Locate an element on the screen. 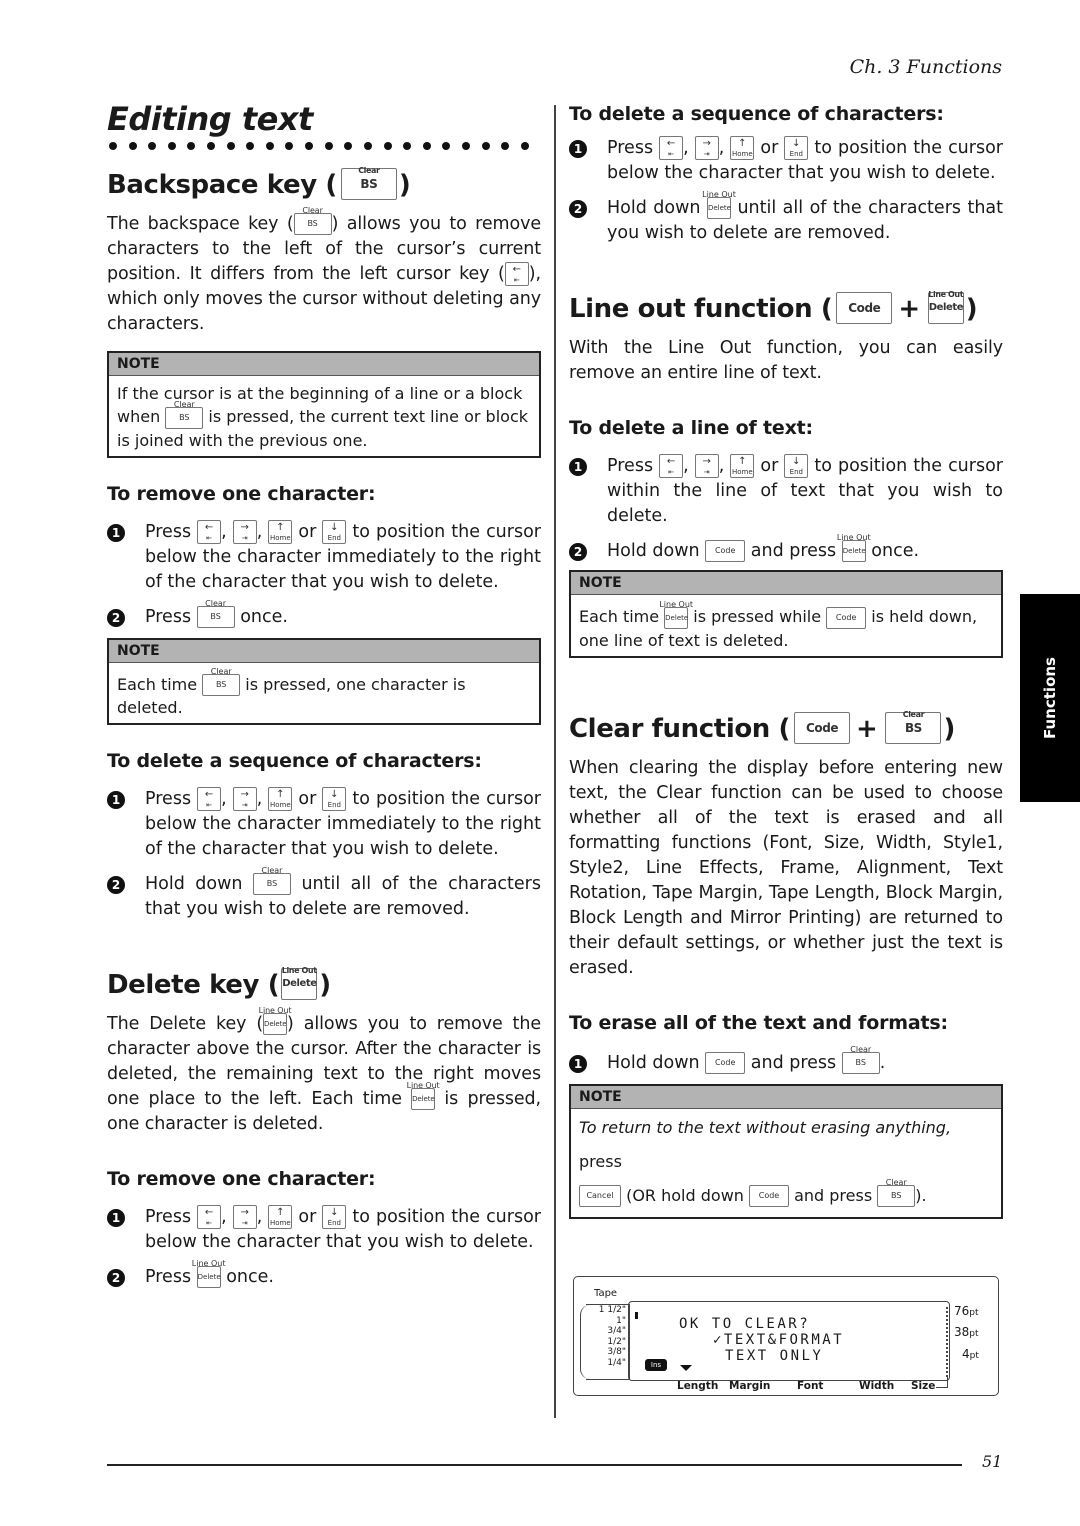 The image size is (1080, 1526). backspace-heading: Backspace key ( Clear BS ) is located at coordinates (259, 183).